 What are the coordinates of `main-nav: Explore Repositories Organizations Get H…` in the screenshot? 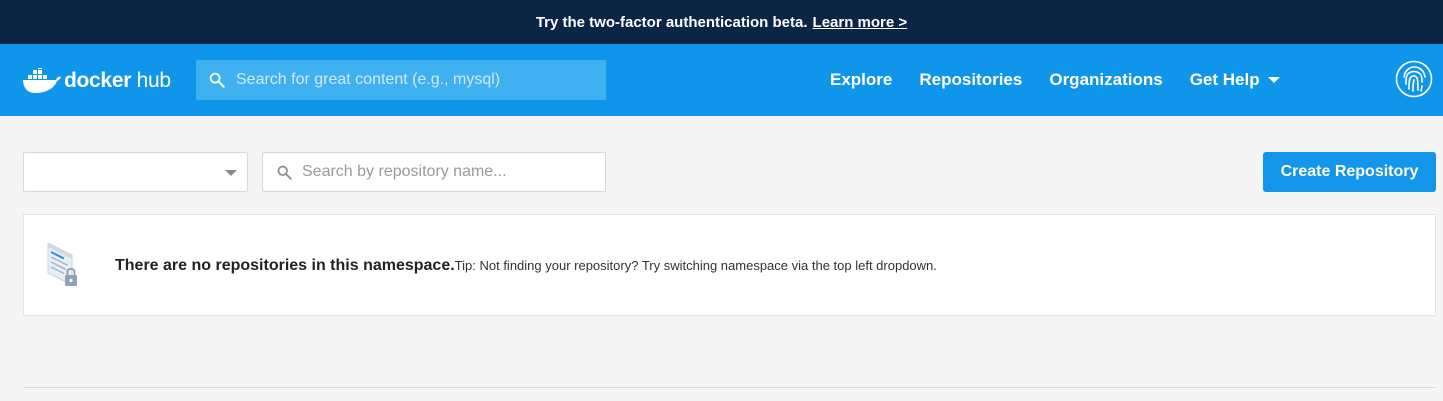 It's located at (1068, 80).